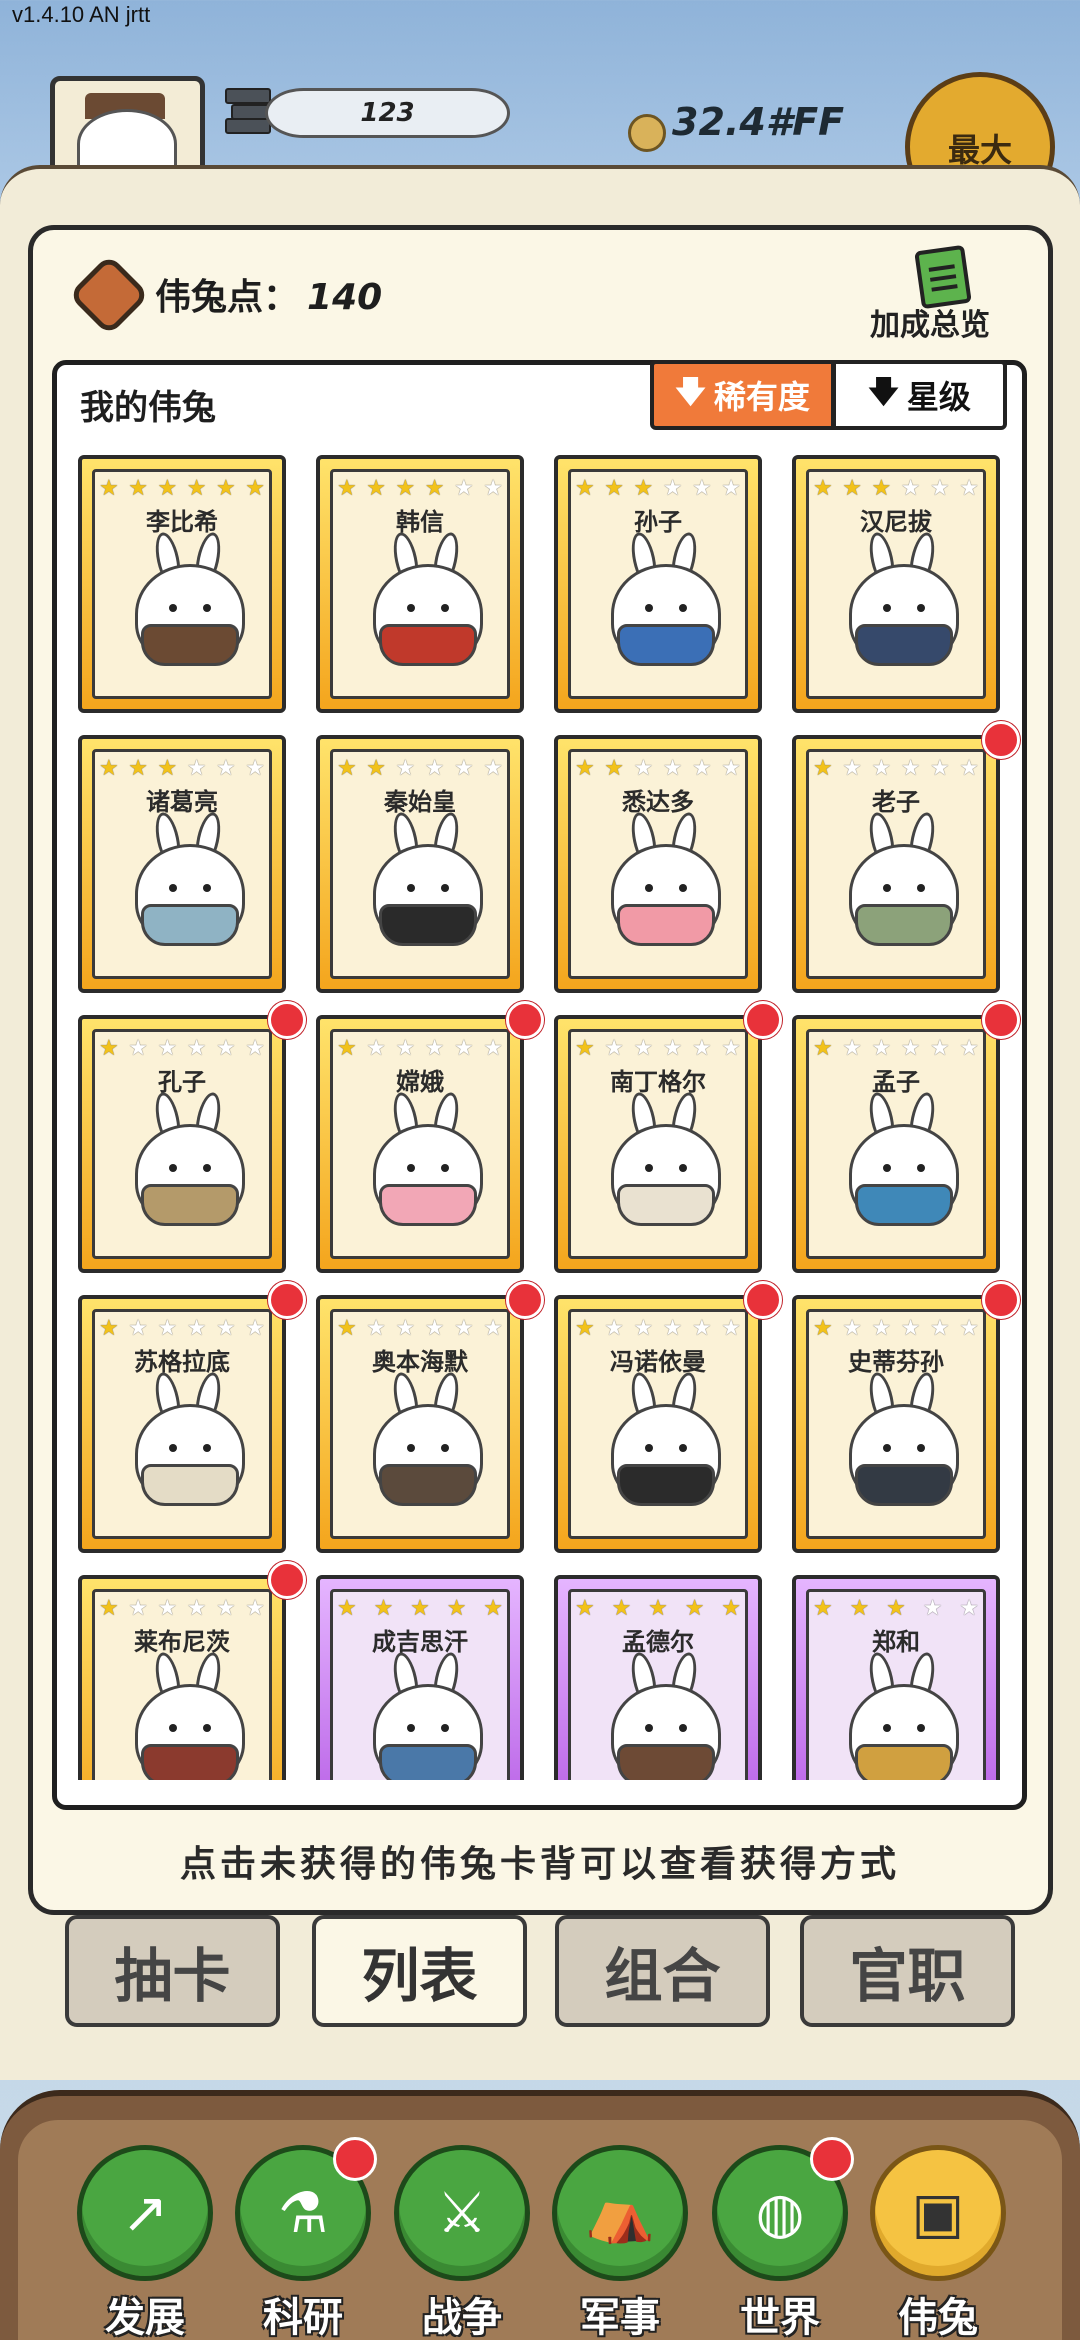 This screenshot has width=1080, height=2340. I want to click on nav-heroes: ▣ 伟兔, so click(938, 2242).